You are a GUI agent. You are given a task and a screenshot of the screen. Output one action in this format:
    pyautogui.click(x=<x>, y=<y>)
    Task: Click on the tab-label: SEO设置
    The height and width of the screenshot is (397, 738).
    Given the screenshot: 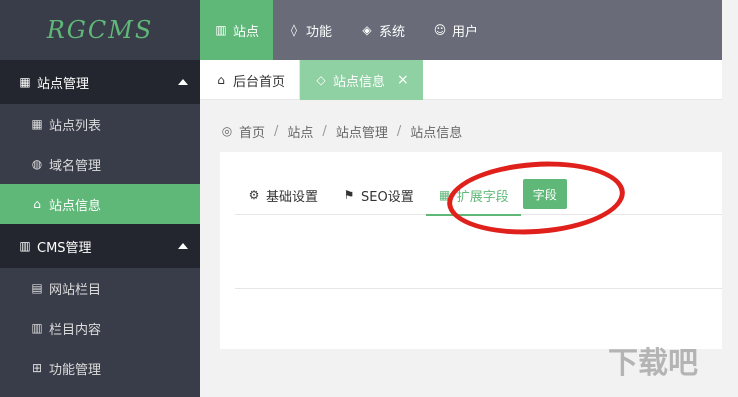 What is the action you would take?
    pyautogui.click(x=387, y=197)
    